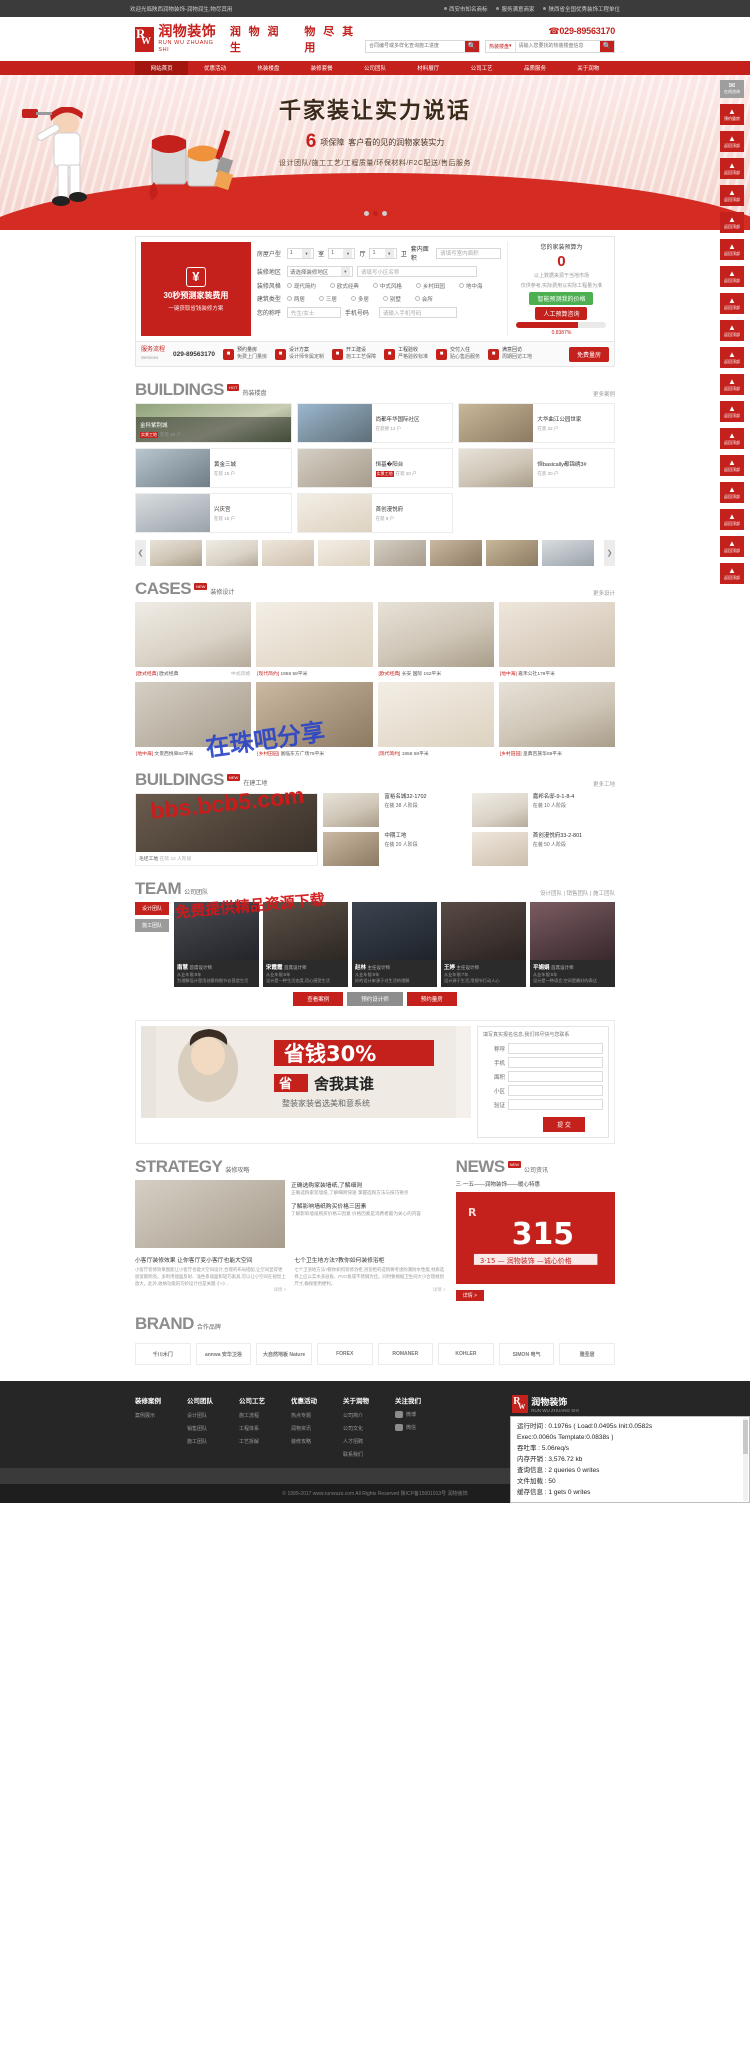 The height and width of the screenshot is (2069, 750). I want to click on service-step-1: ■ 设计方案 设计师专属定制, so click(299, 354).